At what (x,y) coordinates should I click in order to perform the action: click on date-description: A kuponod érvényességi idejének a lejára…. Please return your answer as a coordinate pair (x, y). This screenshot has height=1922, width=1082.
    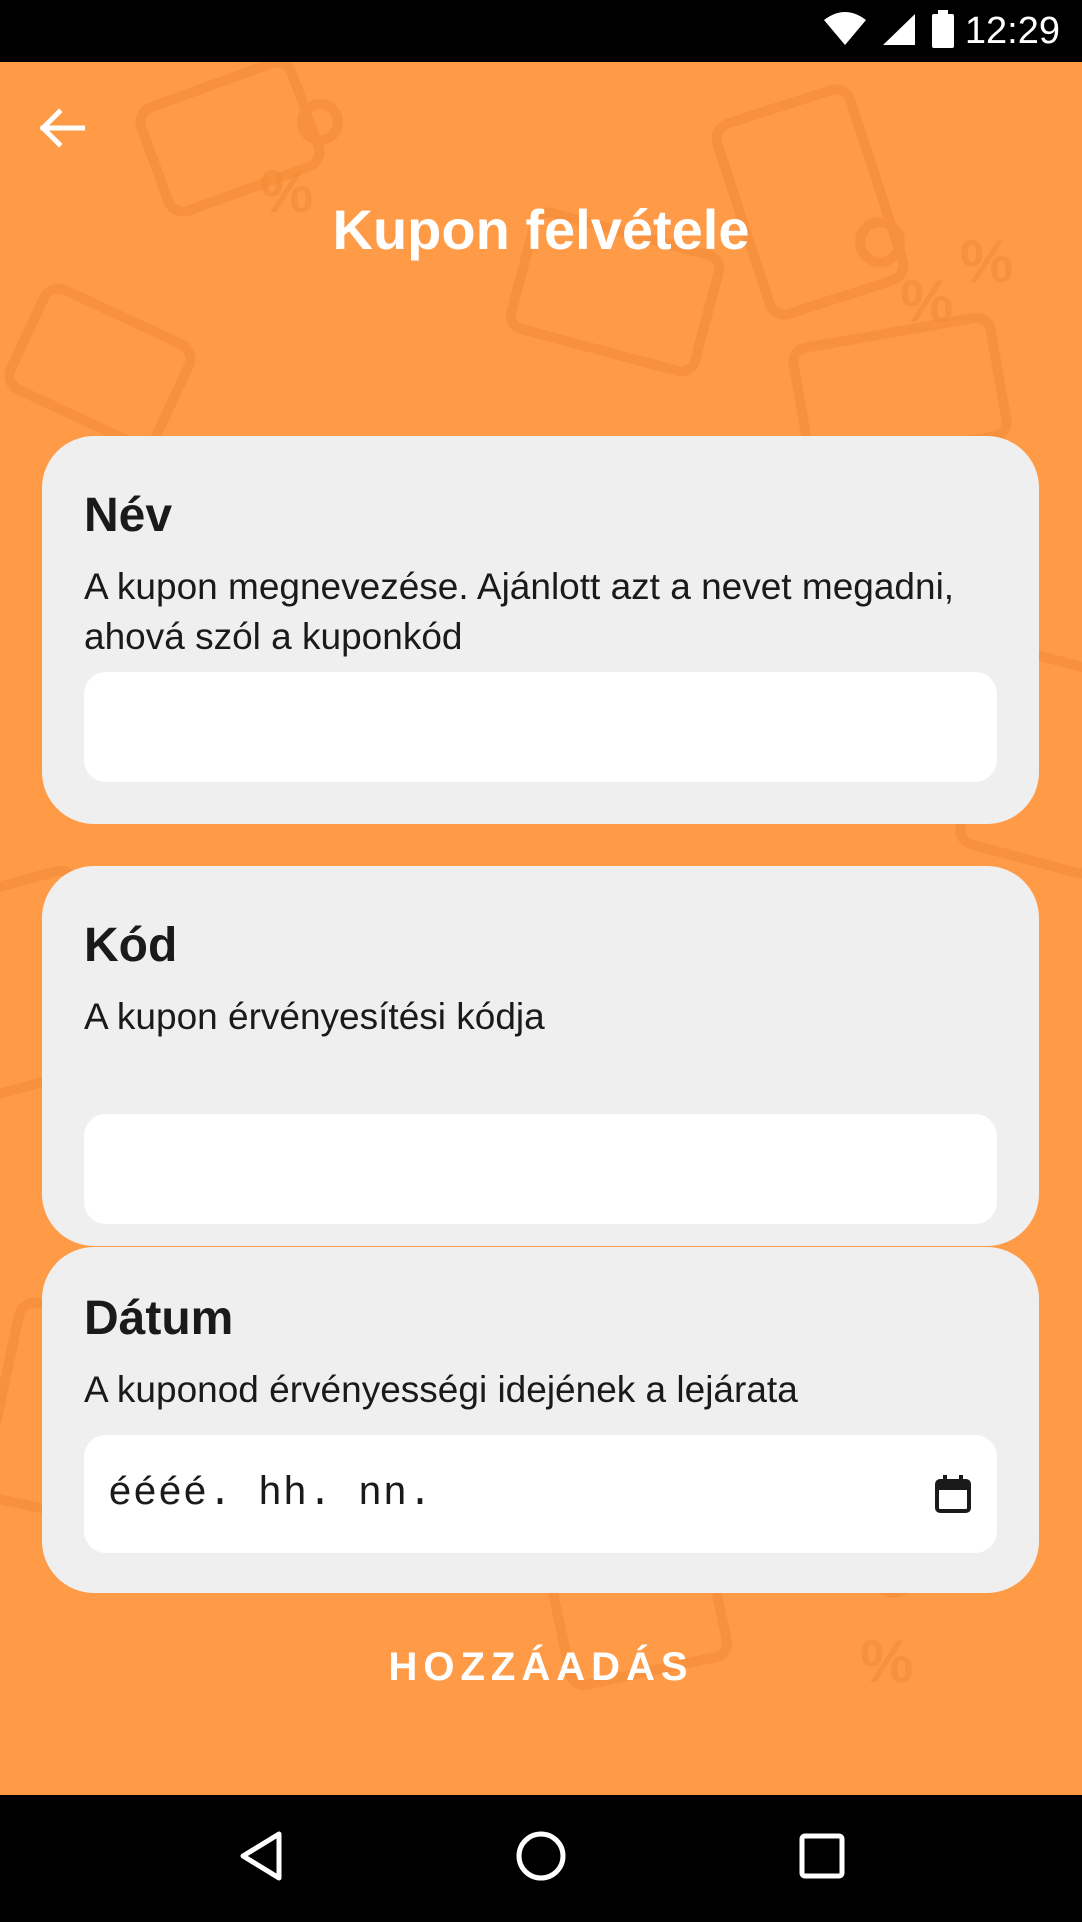
    Looking at the image, I should click on (441, 1389).